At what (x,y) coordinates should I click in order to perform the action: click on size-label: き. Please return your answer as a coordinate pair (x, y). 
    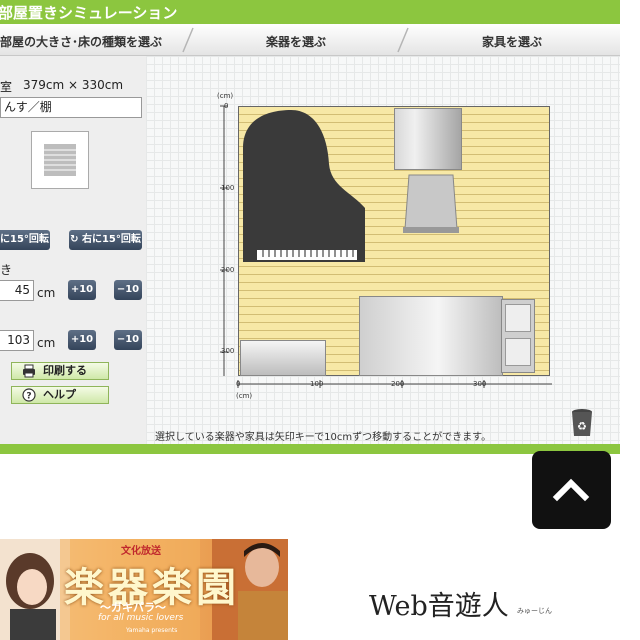
    Looking at the image, I should click on (6, 270).